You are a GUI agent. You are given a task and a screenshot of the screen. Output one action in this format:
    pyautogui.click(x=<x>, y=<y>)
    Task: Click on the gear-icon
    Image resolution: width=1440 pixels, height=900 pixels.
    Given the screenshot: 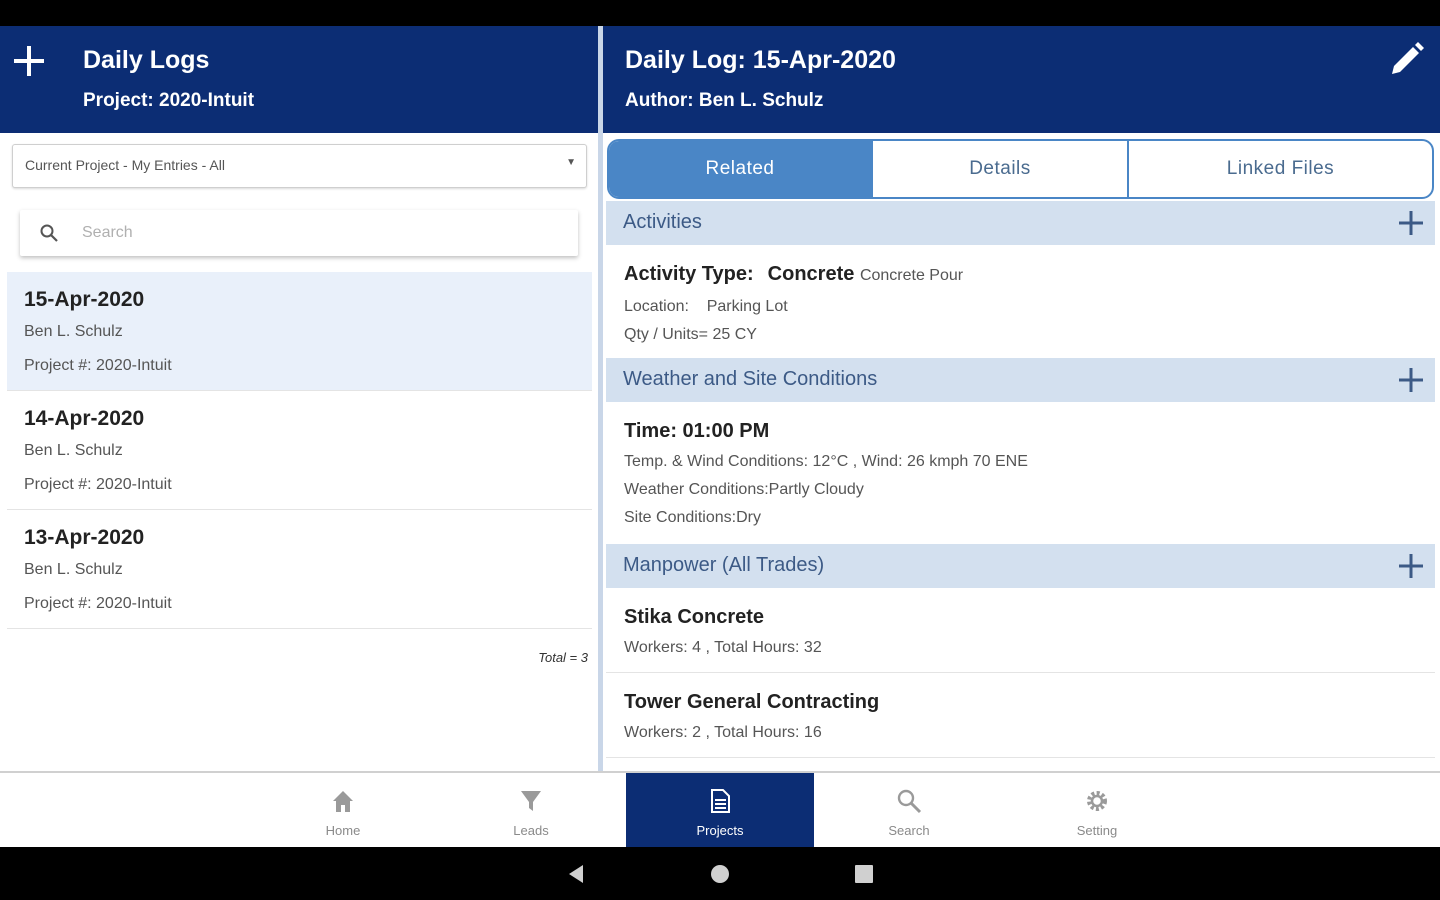 What is the action you would take?
    pyautogui.click(x=1097, y=801)
    